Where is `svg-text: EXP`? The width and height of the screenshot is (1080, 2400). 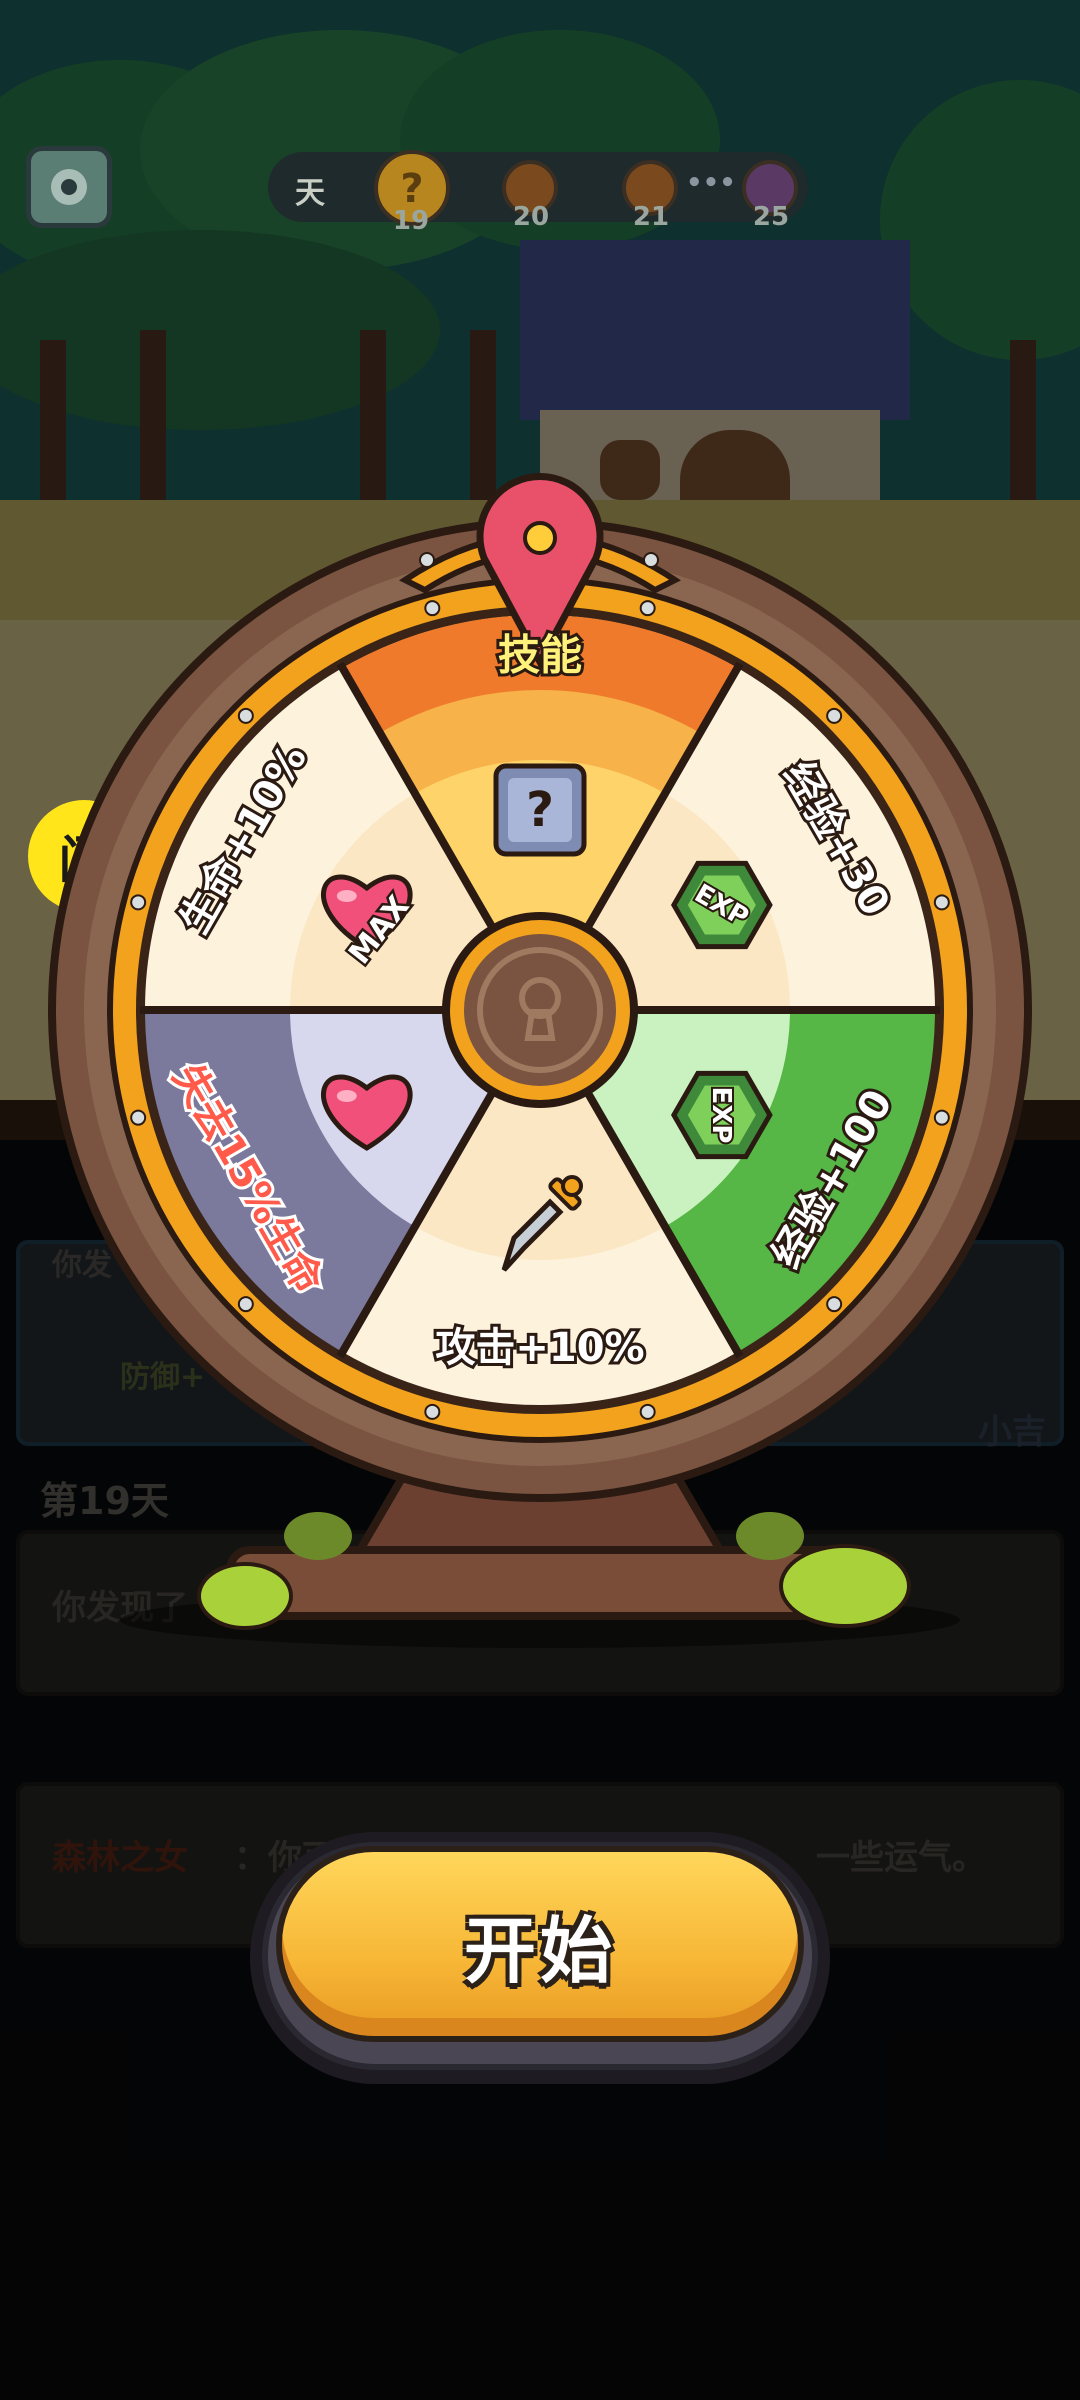 svg-text: EXP is located at coordinates (721, 1115).